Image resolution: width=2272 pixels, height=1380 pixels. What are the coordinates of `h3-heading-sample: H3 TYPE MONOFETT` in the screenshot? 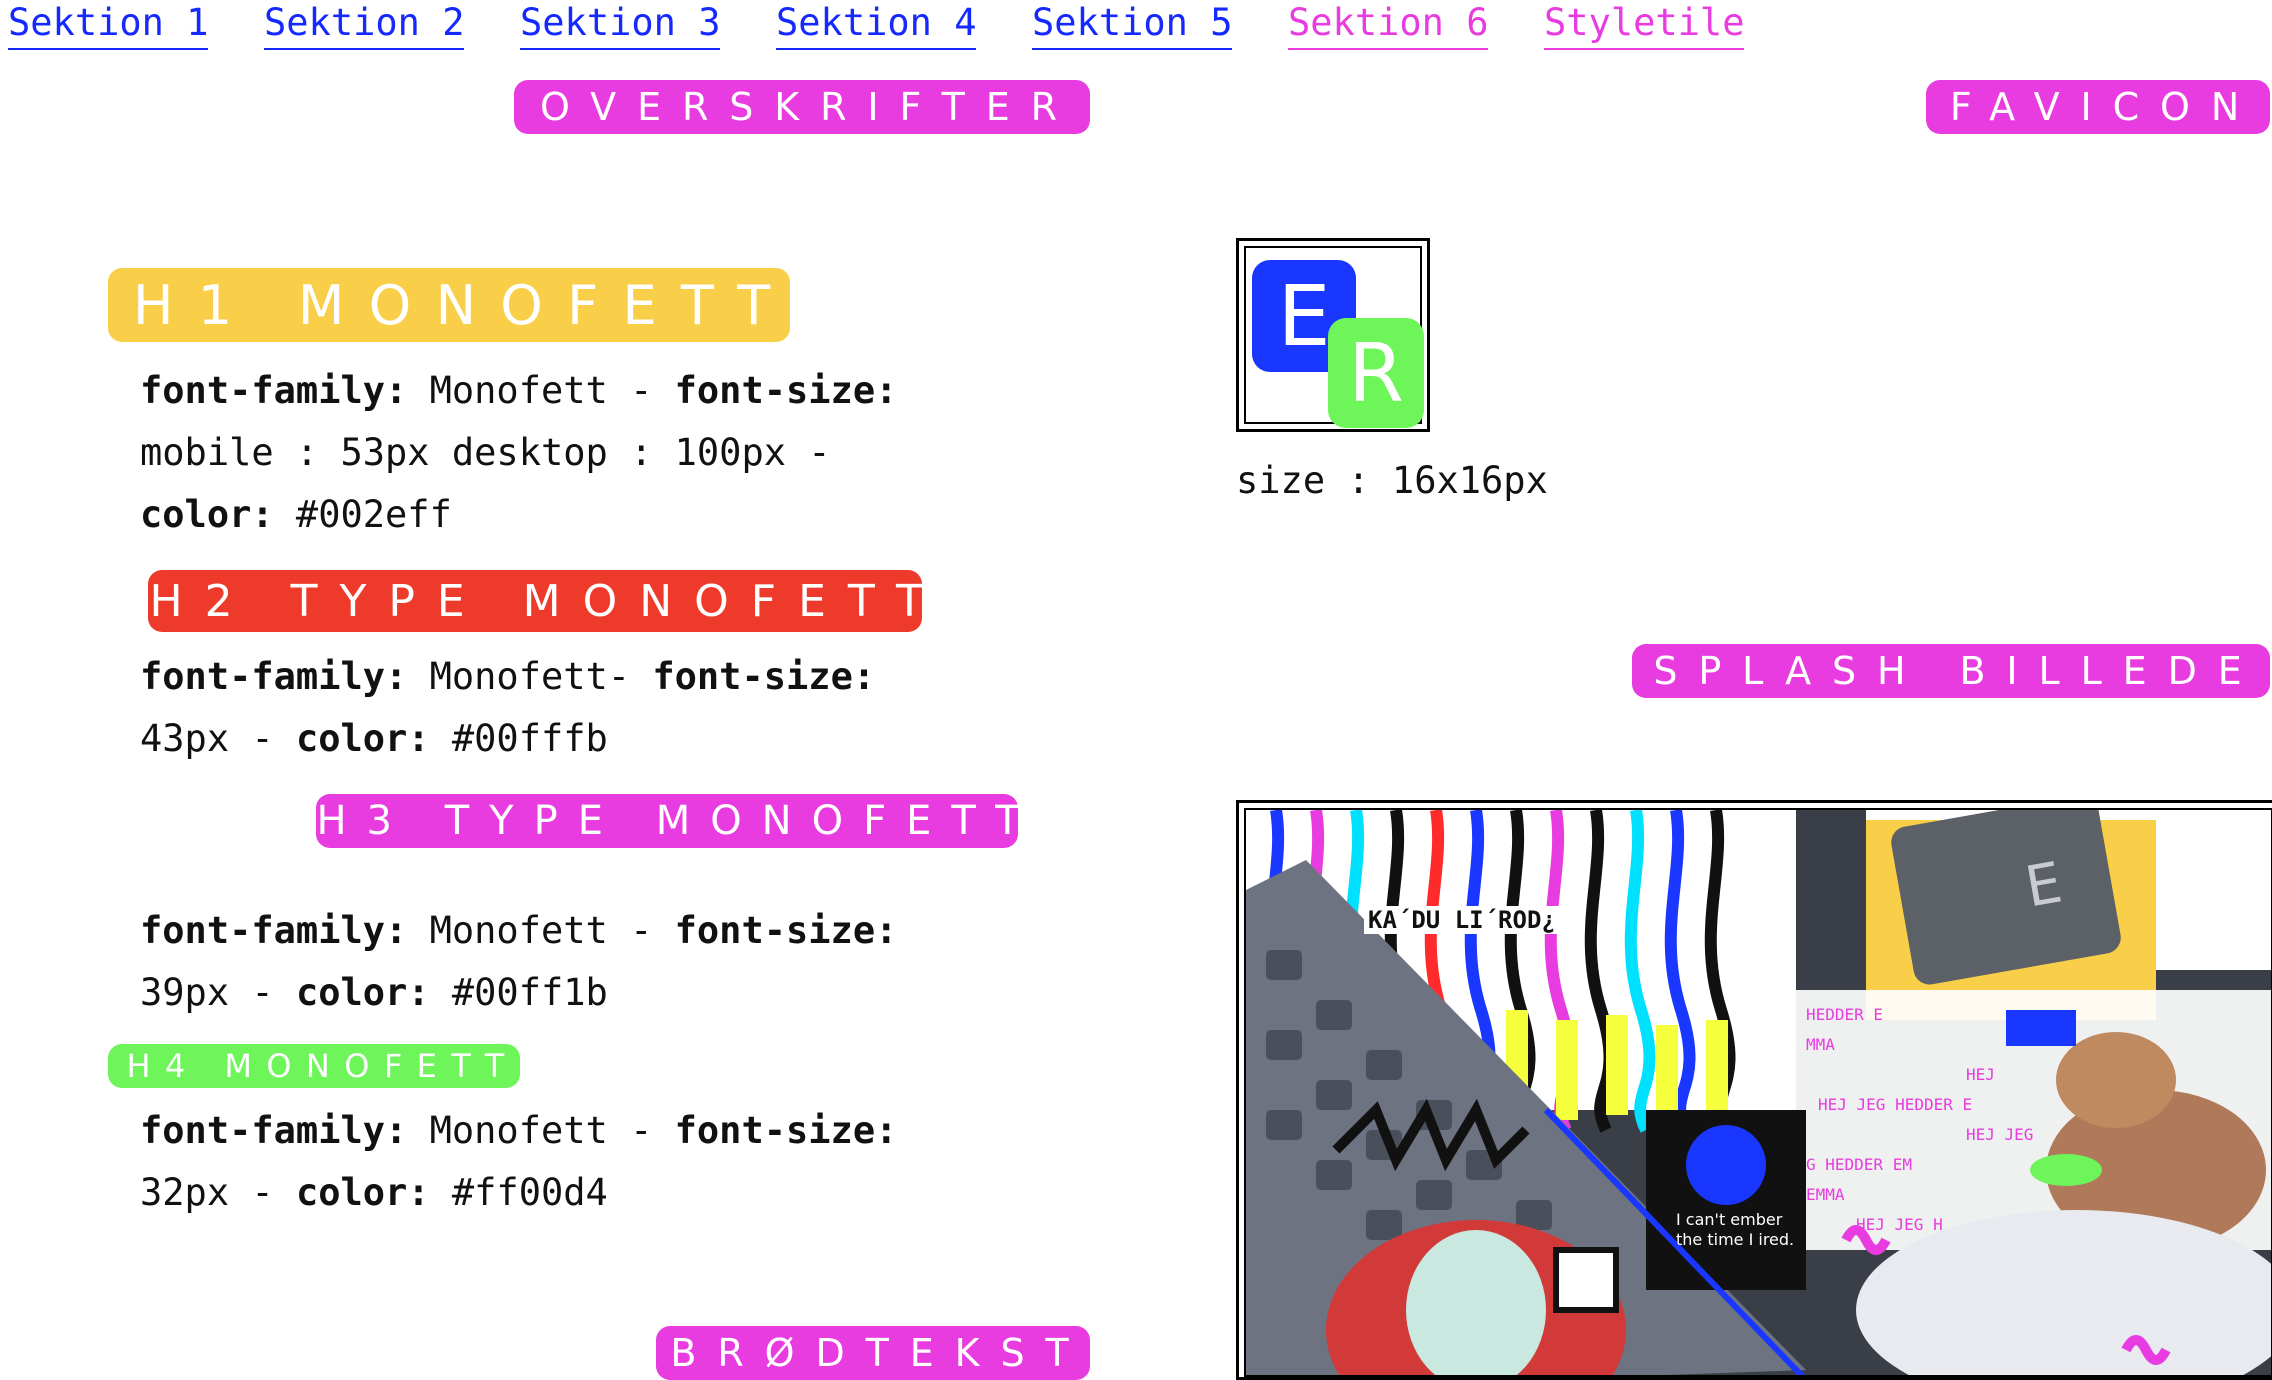 It's located at (668, 821).